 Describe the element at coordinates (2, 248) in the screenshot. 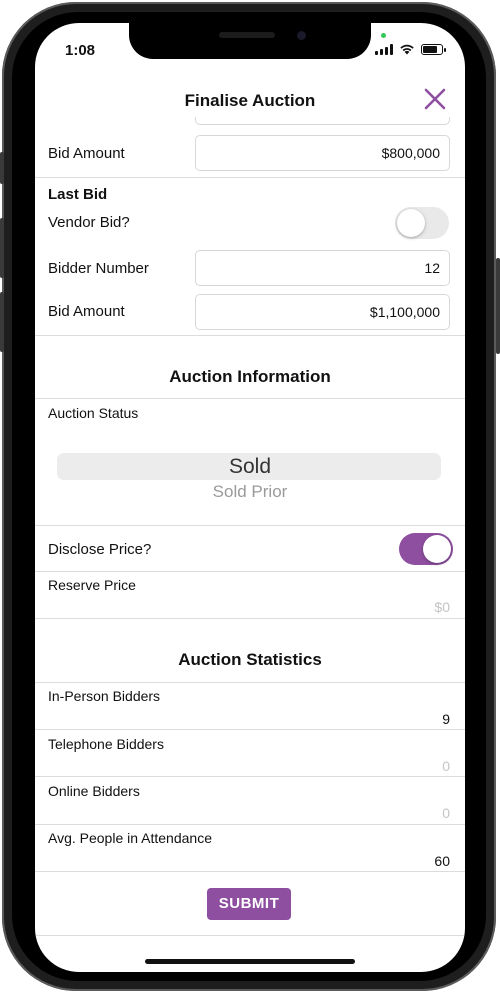

I see `volume-up-button` at that location.